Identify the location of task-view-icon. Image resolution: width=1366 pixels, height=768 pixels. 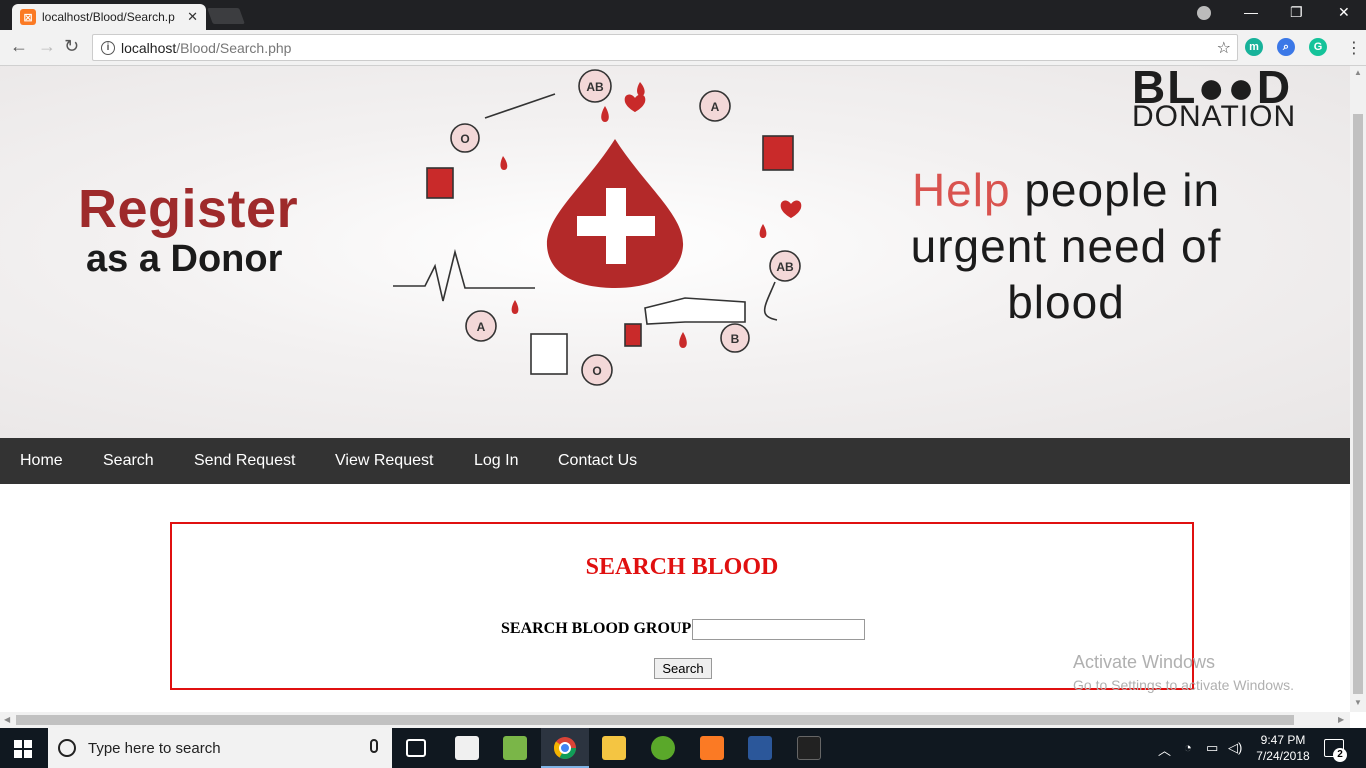
(416, 748).